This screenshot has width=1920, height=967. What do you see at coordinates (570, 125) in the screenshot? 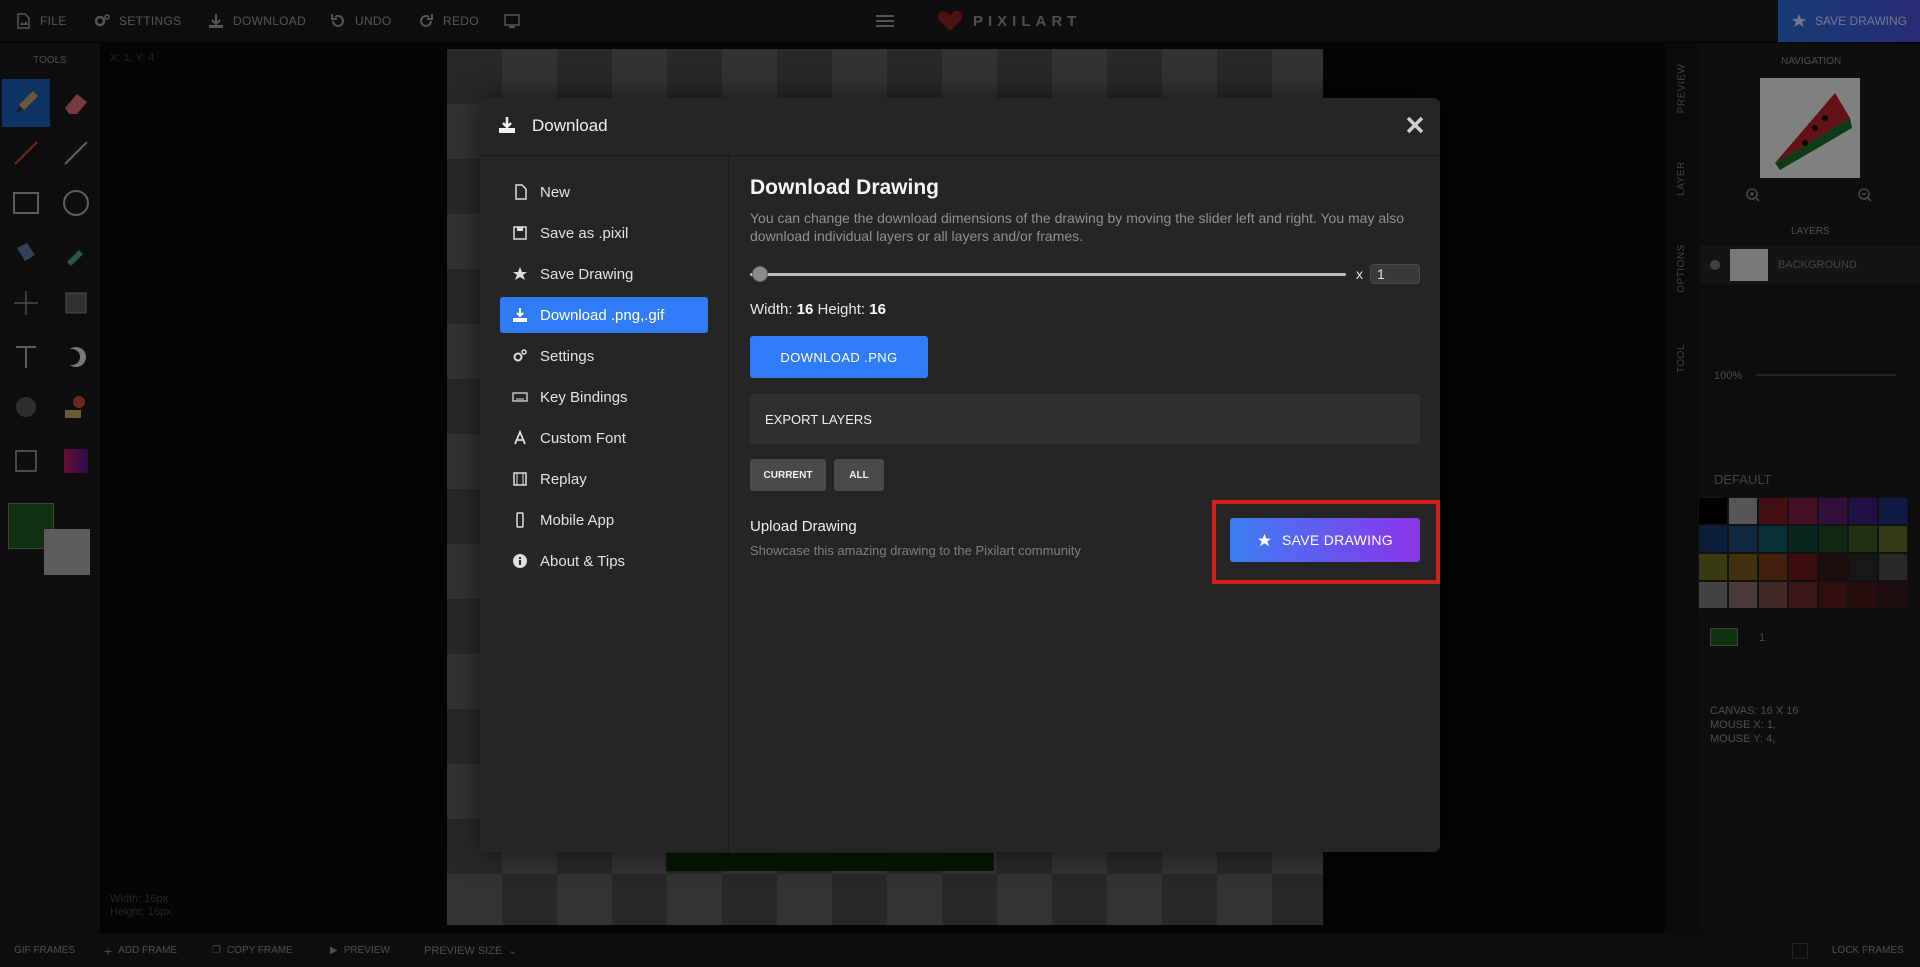
I see `modal-title: Download` at bounding box center [570, 125].